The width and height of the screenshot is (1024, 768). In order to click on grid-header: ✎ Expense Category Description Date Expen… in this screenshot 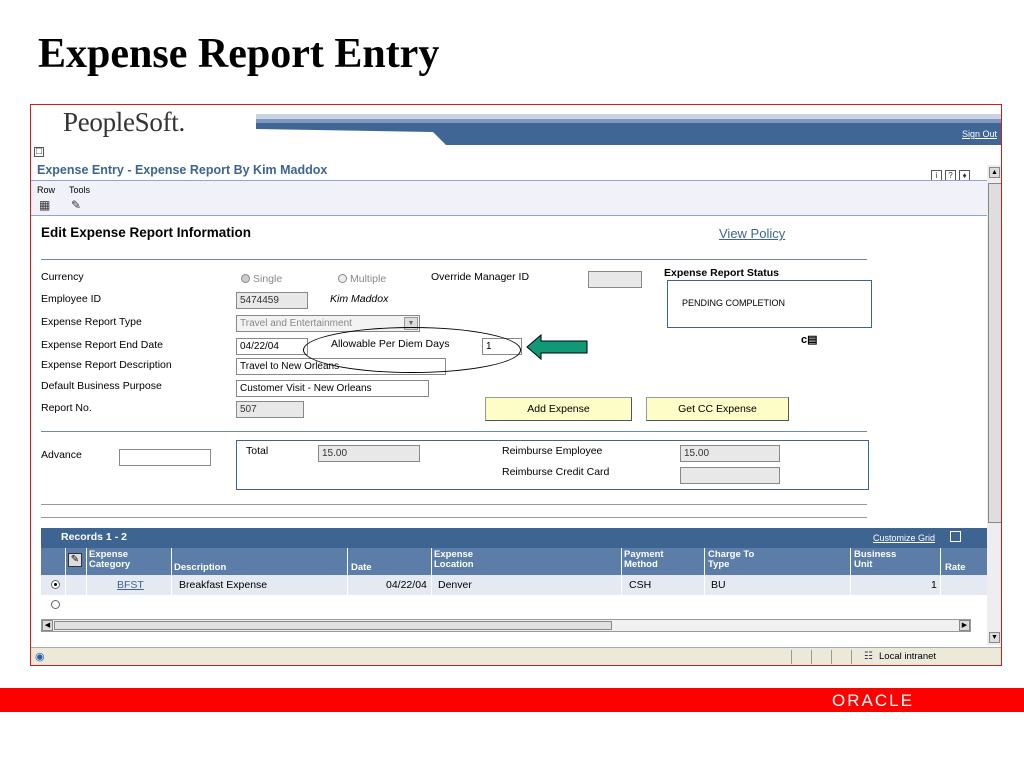, I will do `click(519, 561)`.